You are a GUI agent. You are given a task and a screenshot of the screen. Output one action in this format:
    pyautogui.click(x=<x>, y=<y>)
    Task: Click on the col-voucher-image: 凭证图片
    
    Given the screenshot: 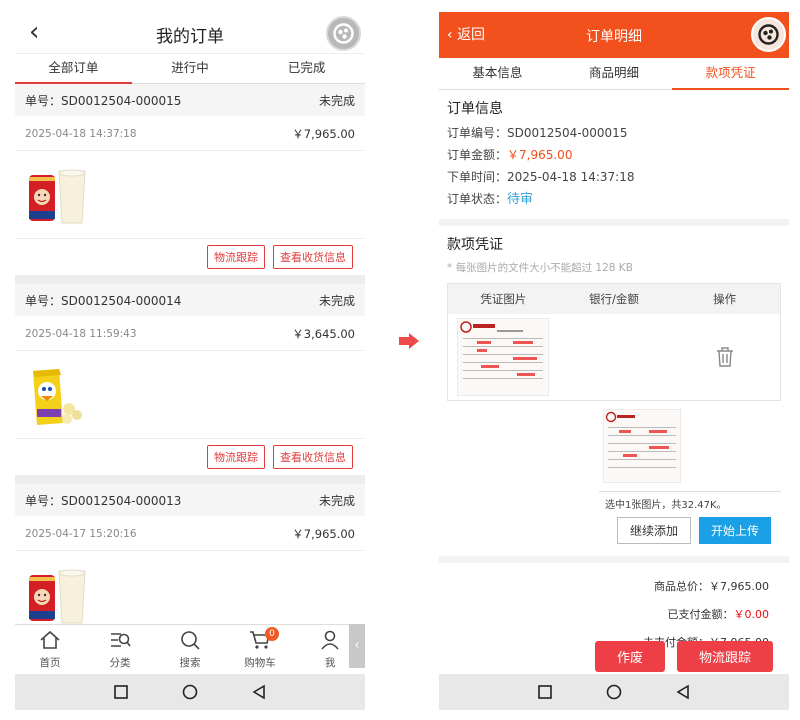 What is the action you would take?
    pyautogui.click(x=503, y=299)
    